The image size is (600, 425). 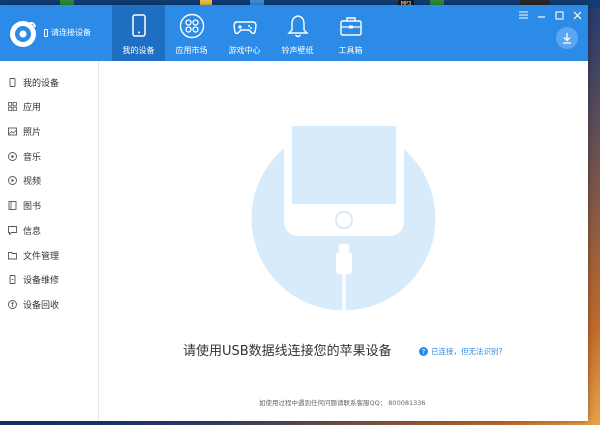 I want to click on sidebar-item-label: 音乐, so click(x=32, y=157).